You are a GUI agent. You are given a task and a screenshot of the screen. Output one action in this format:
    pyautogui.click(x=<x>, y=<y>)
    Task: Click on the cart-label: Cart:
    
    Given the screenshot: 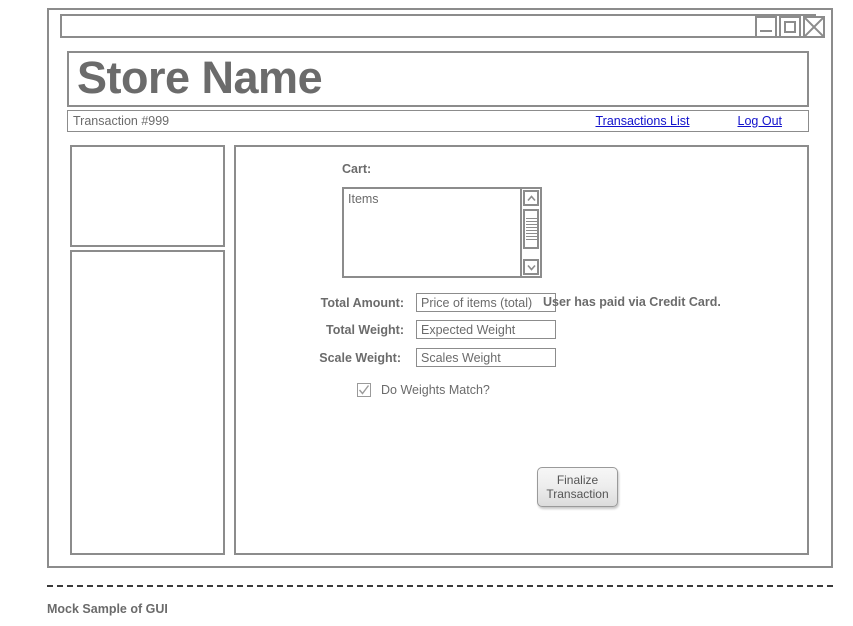 What is the action you would take?
    pyautogui.click(x=357, y=169)
    